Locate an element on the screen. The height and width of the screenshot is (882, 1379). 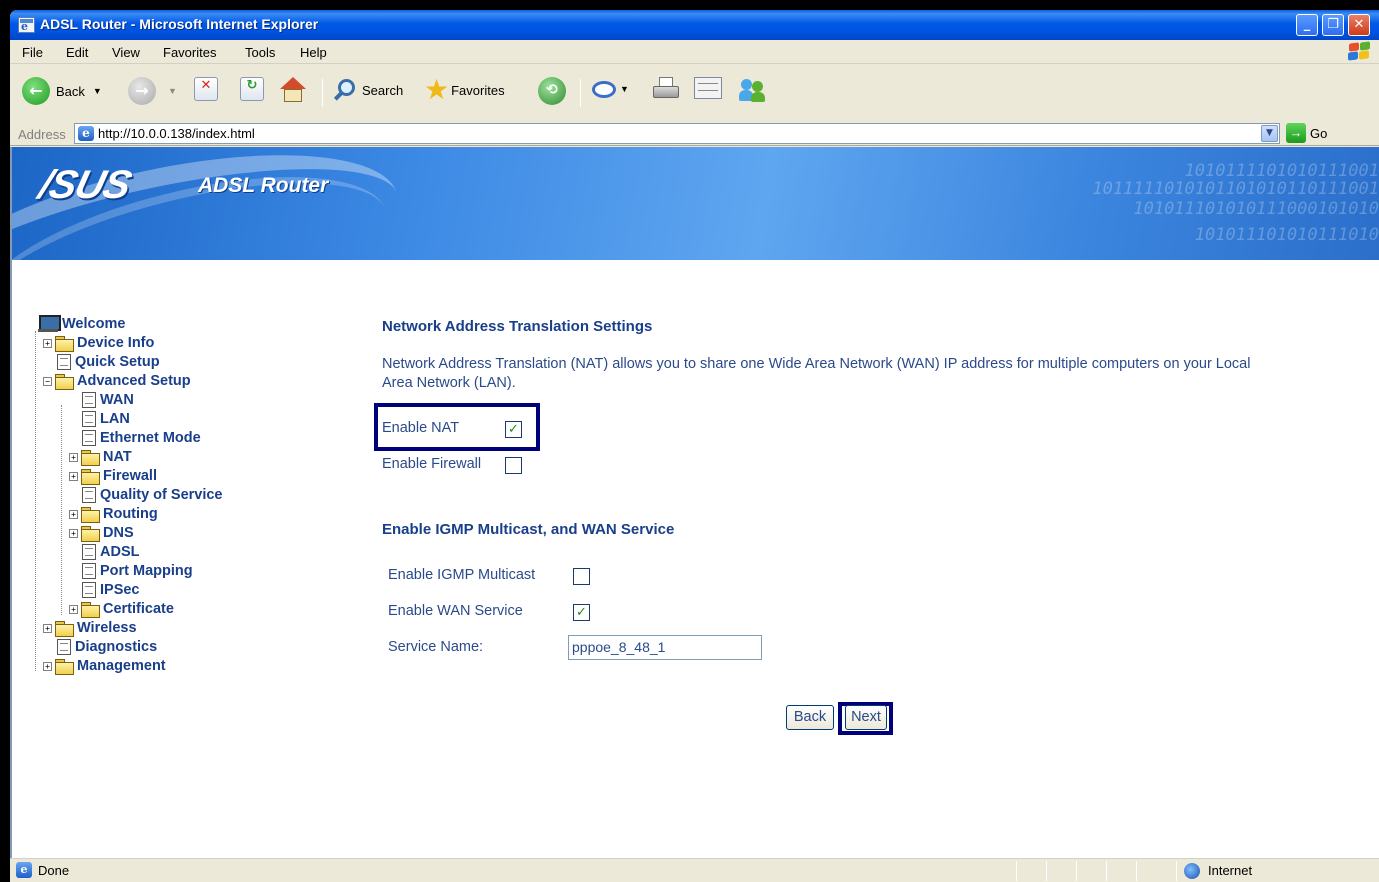
forward-arrow-icon: → is located at coordinates (142, 91).